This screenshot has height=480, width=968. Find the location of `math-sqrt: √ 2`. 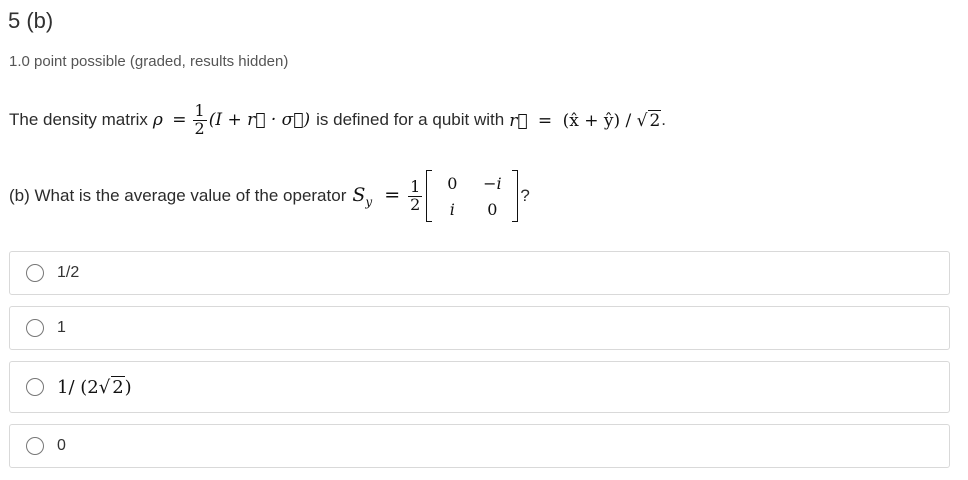

math-sqrt: √ 2 is located at coordinates (649, 120).